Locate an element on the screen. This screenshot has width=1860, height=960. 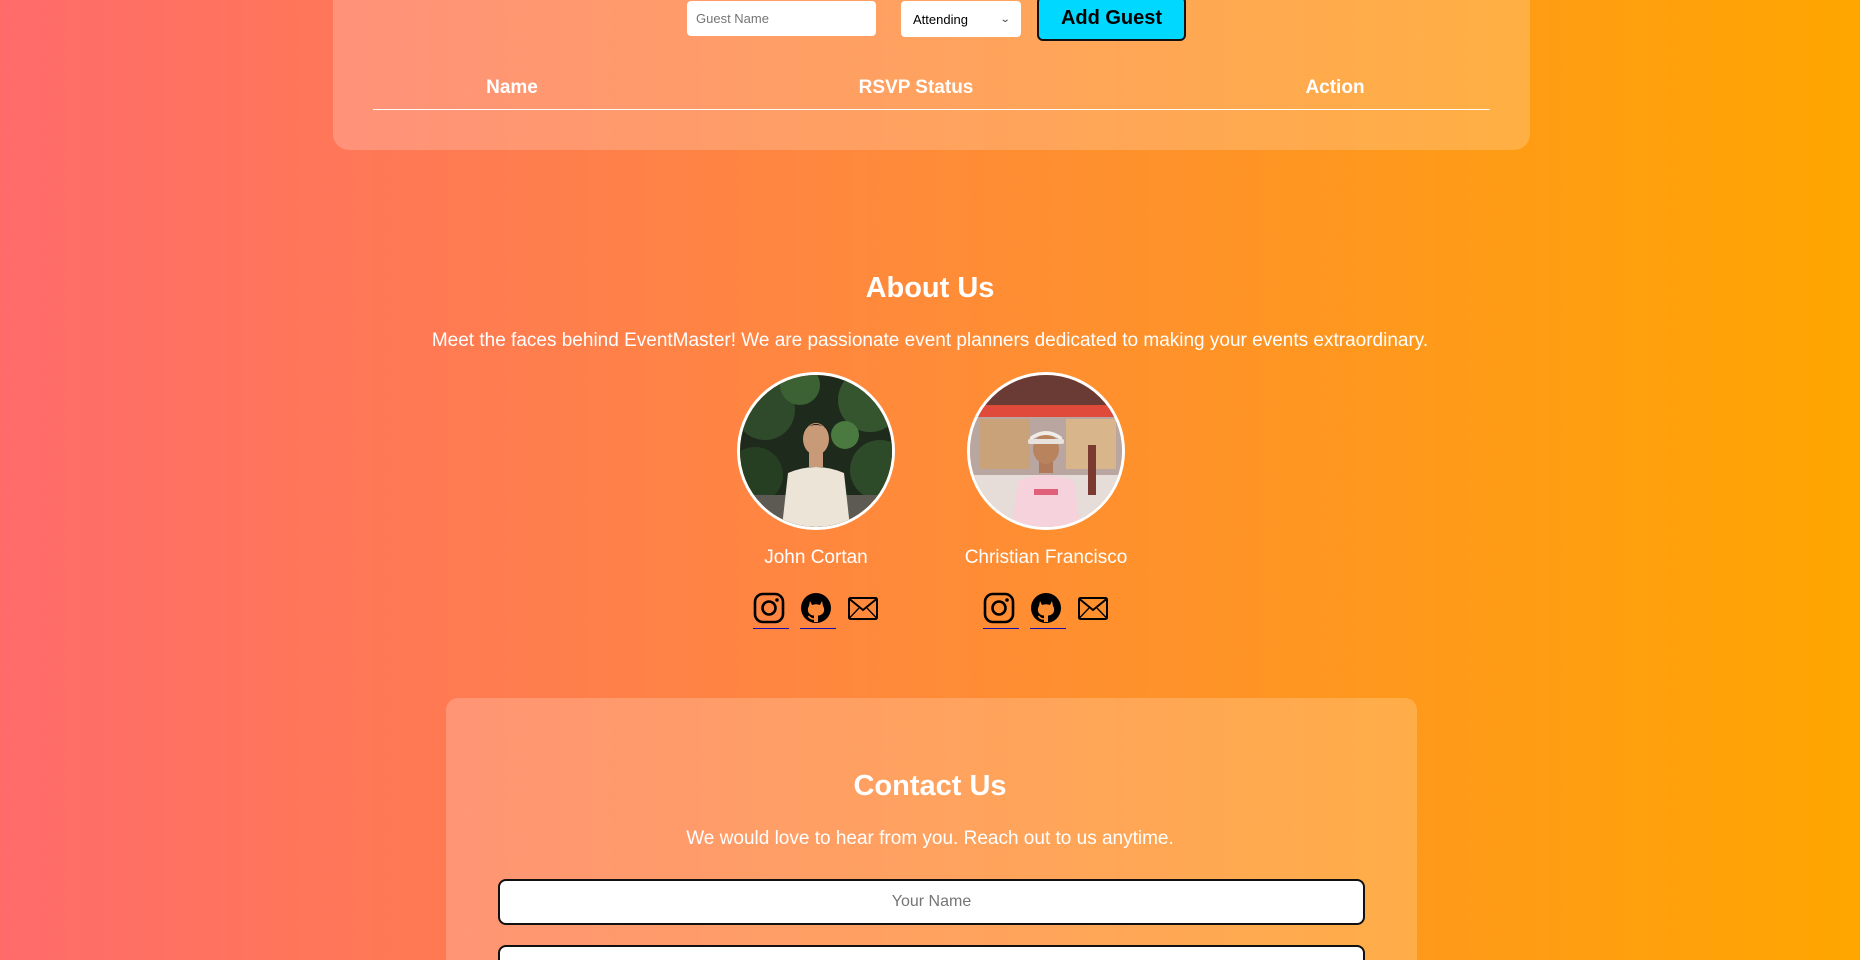
guest-name-input is located at coordinates (781, 18).